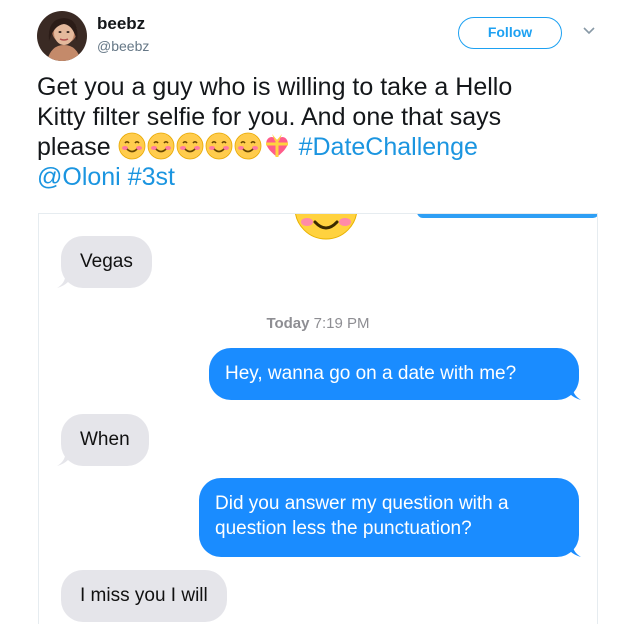 The width and height of the screenshot is (635, 624). I want to click on hashtag-3st-link: #3st, so click(151, 177).